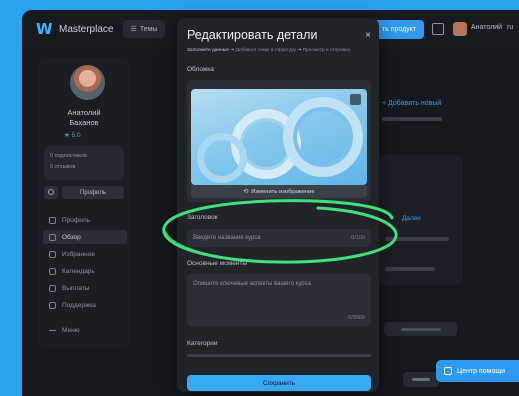  Describe the element at coordinates (420, 329) in the screenshot. I see `background-pill` at that location.